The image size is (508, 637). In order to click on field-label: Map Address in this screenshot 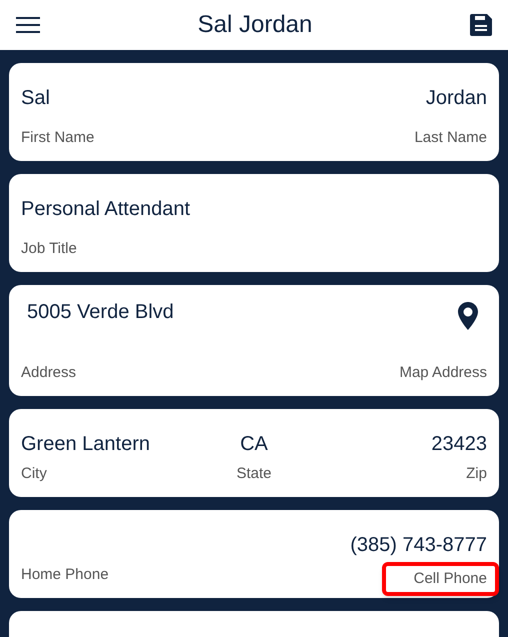, I will do `click(443, 372)`.